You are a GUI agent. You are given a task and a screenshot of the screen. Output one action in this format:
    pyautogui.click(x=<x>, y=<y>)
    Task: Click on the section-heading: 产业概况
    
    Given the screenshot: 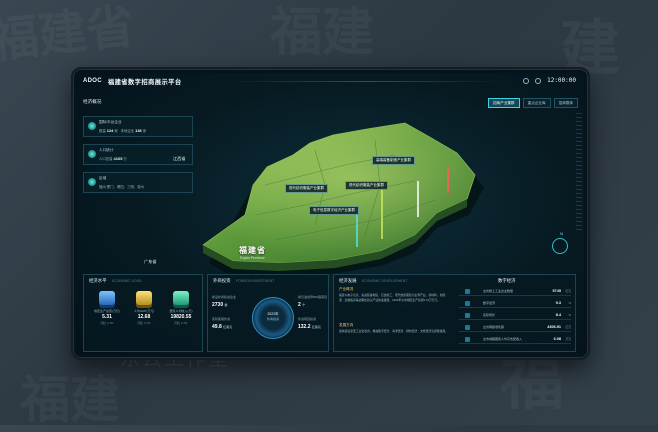 What is the action you would take?
    pyautogui.click(x=346, y=289)
    